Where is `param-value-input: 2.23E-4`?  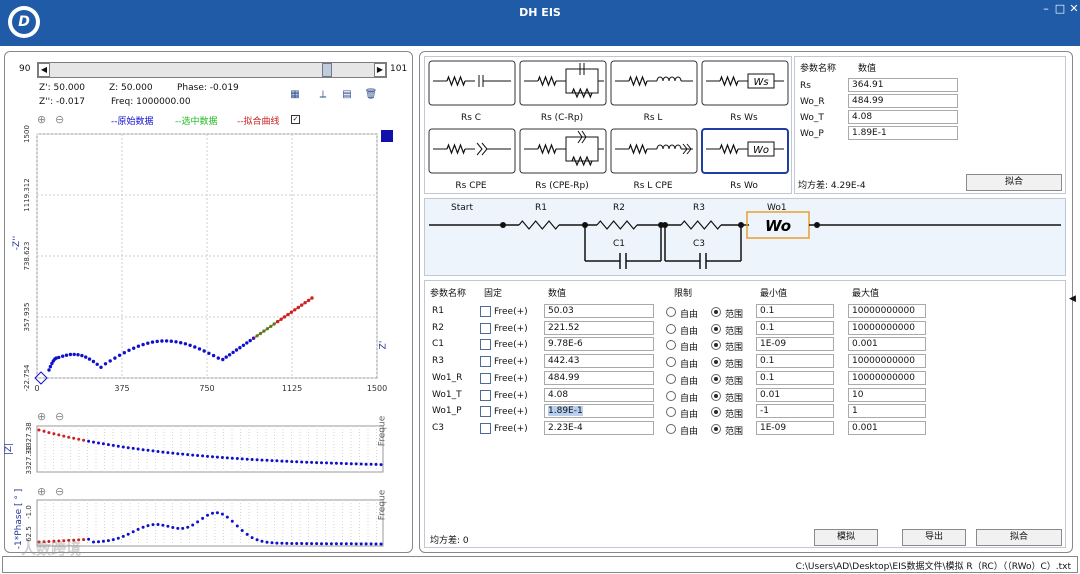
param-value-input: 2.23E-4 is located at coordinates (599, 427).